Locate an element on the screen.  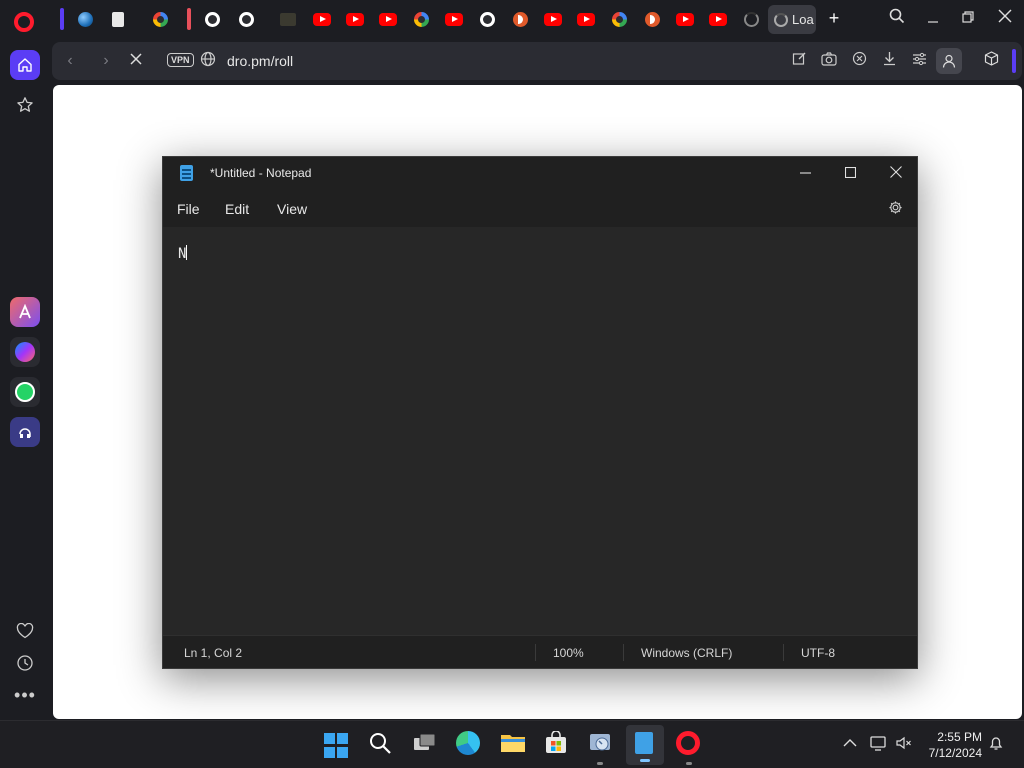
address-bar: ‹ › VPN dro.pm/roll is located at coordinates (537, 61).